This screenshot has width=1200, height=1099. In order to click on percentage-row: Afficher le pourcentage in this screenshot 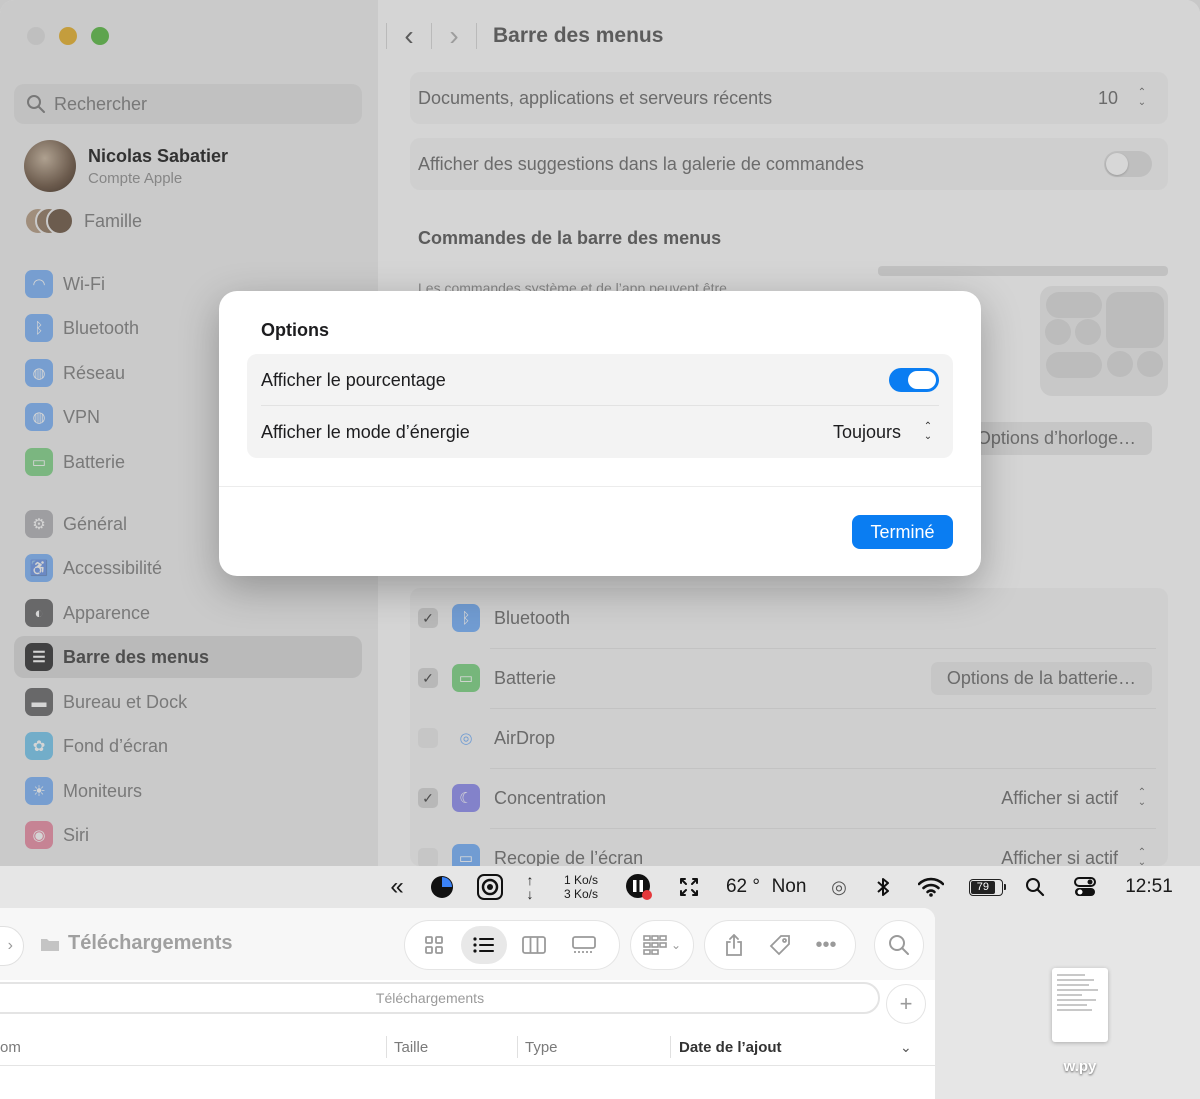, I will do `click(600, 380)`.